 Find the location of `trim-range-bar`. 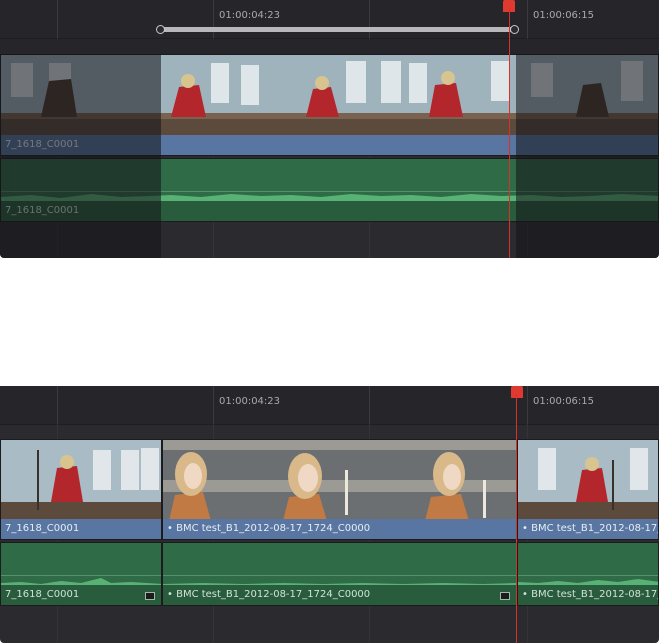

trim-range-bar is located at coordinates (337, 29).